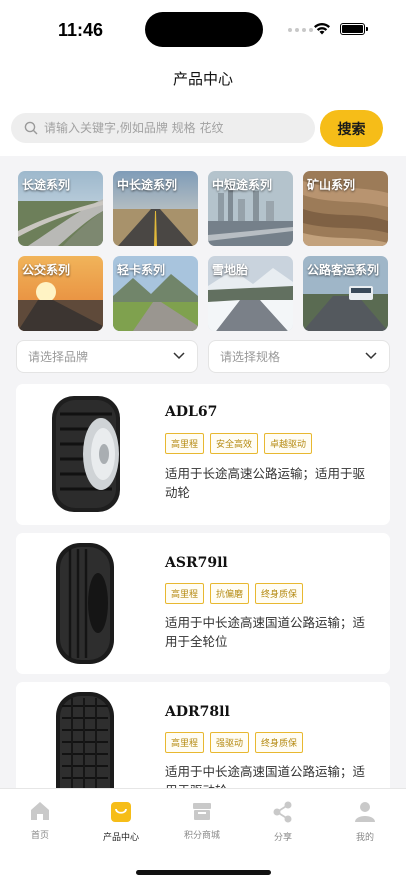  I want to click on tab-label: 分享, so click(282, 838).